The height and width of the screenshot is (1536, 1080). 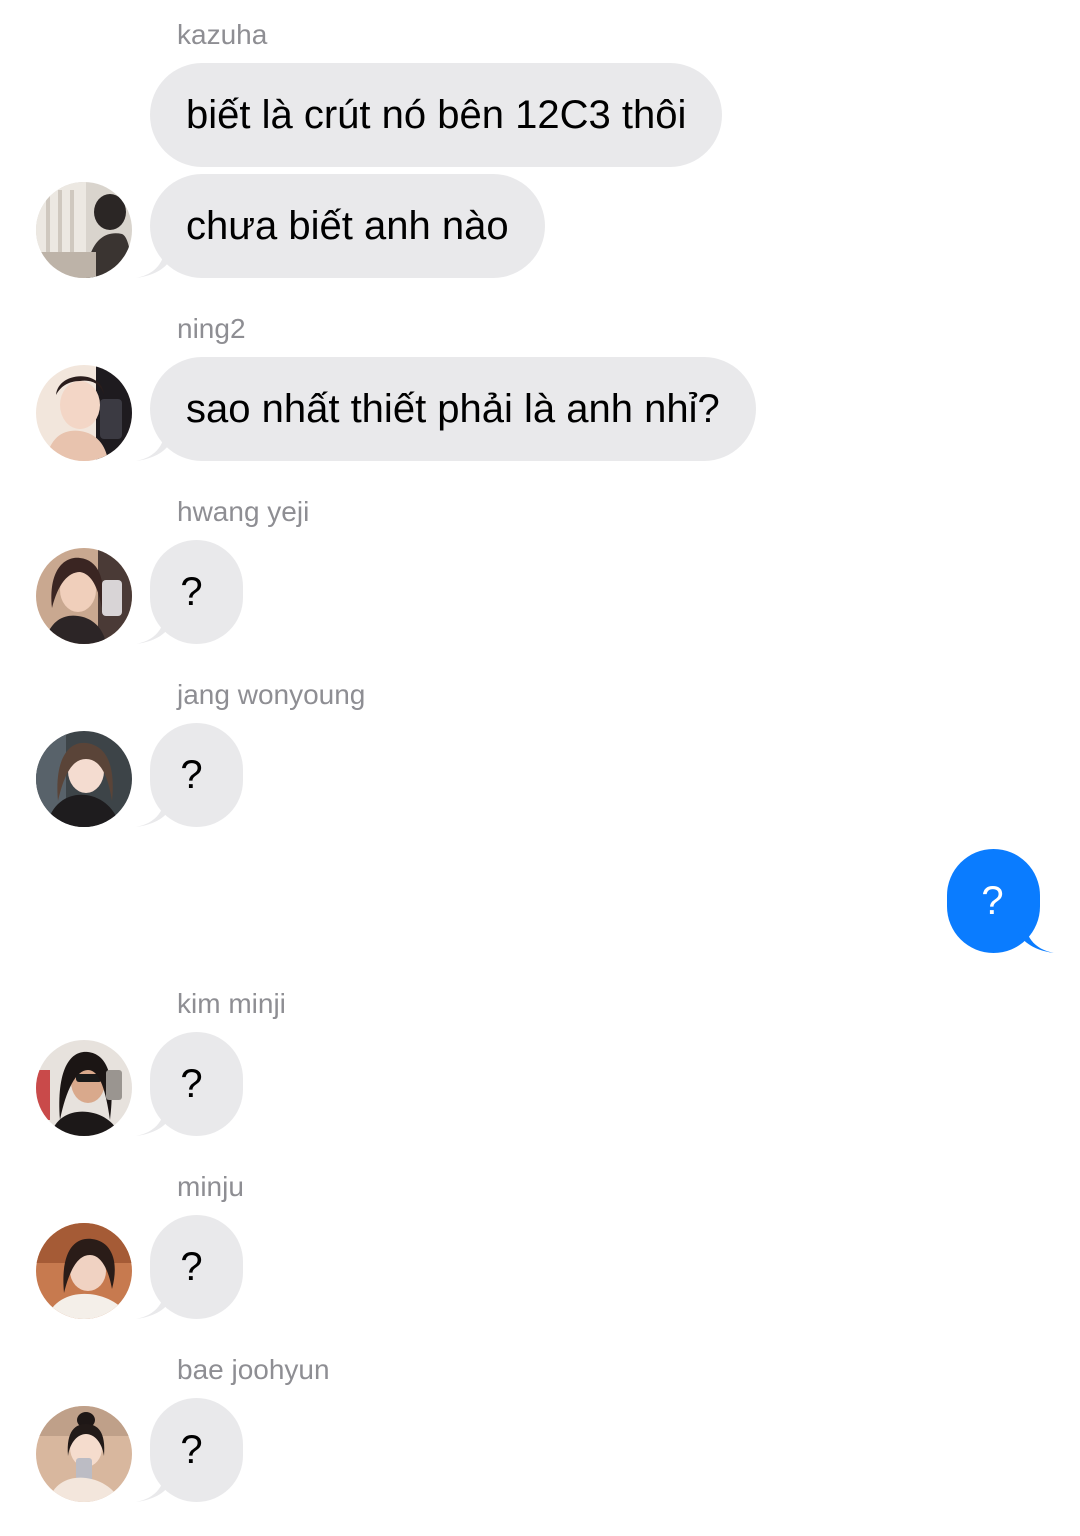 I want to click on sender-name-jang-wonyoung: jang wonyoung, so click(x=271, y=694).